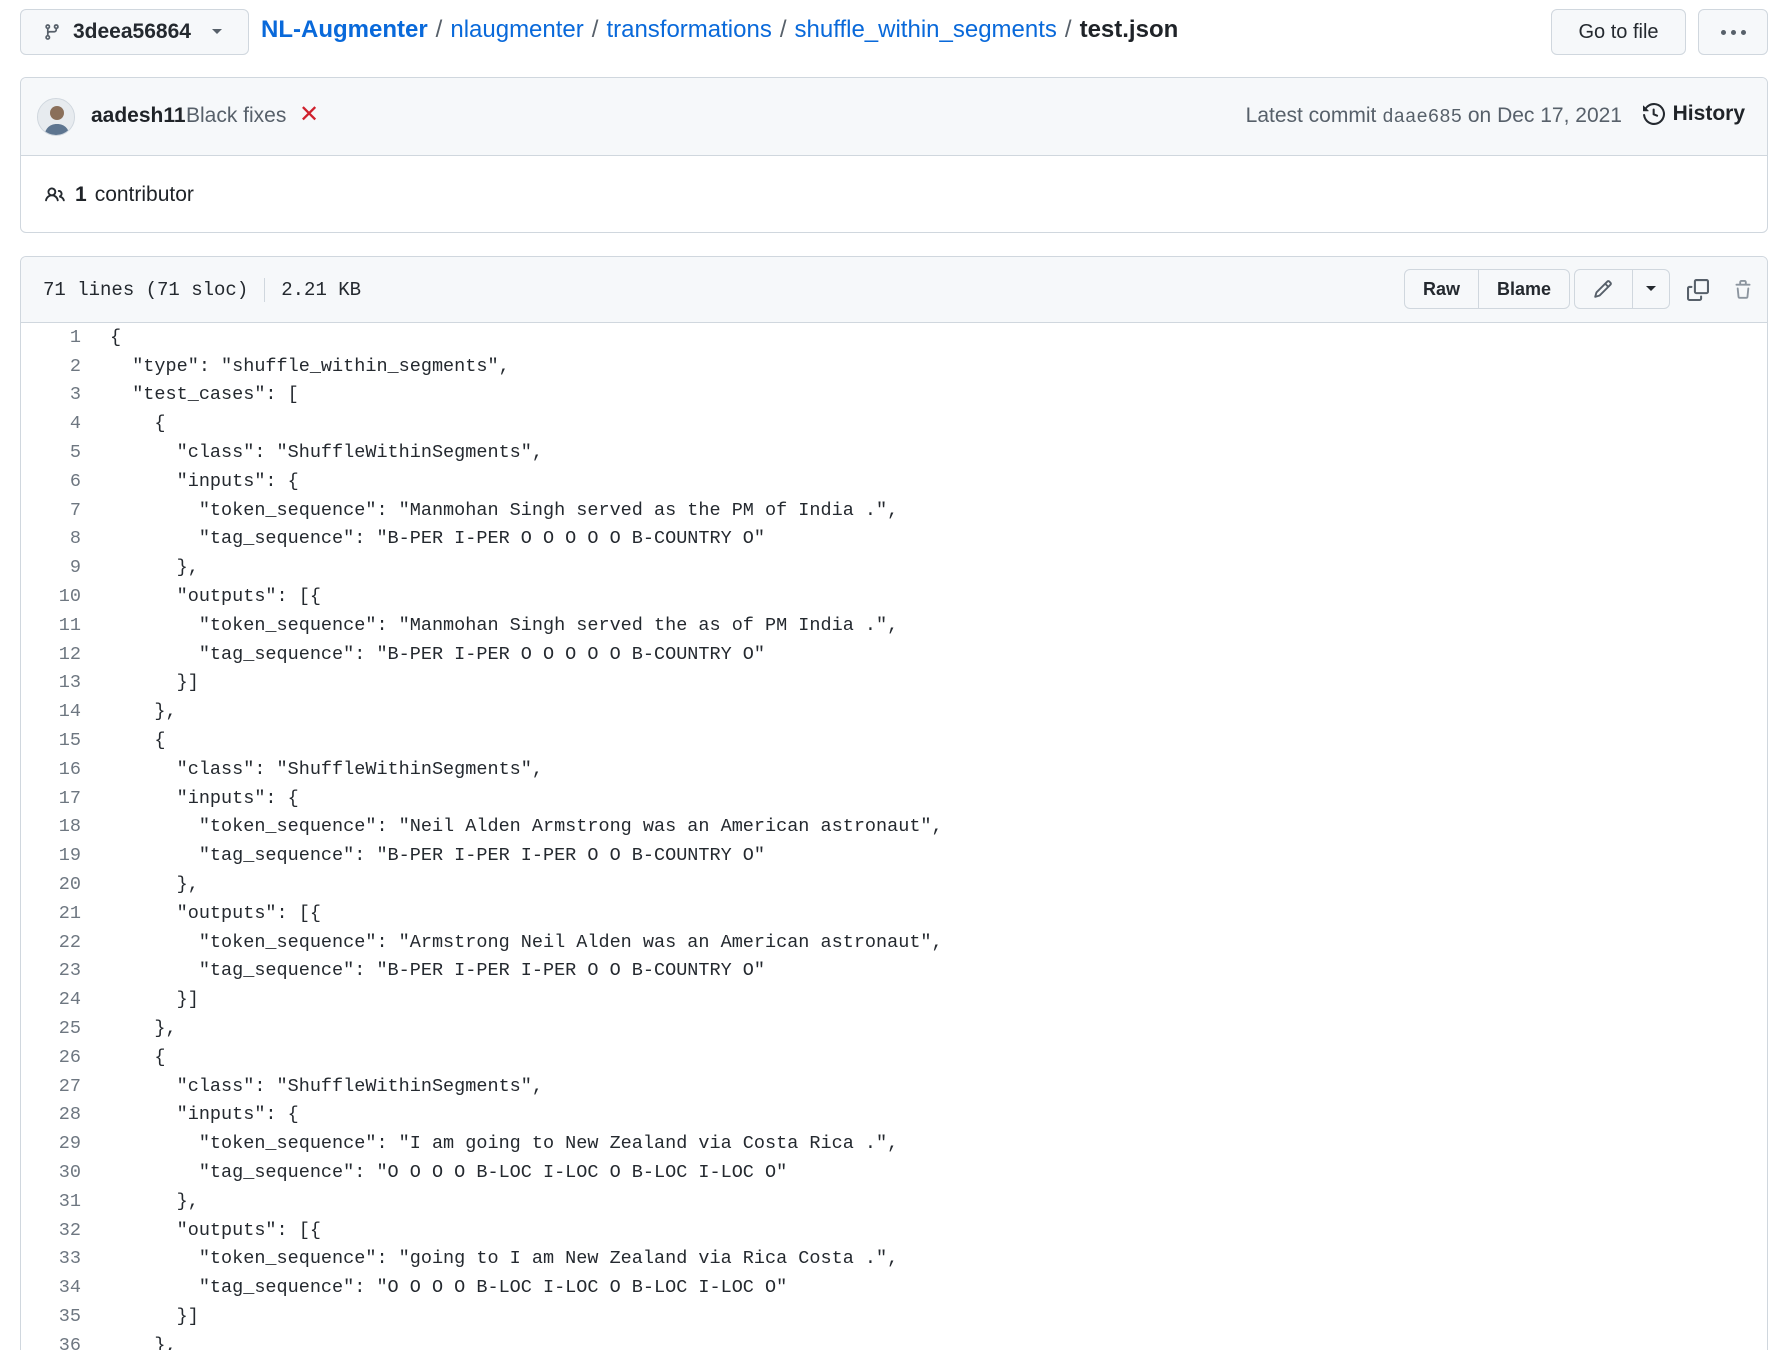 This screenshot has height=1350, width=1787. Describe the element at coordinates (51, 999) in the screenshot. I see `line-number: 24` at that location.